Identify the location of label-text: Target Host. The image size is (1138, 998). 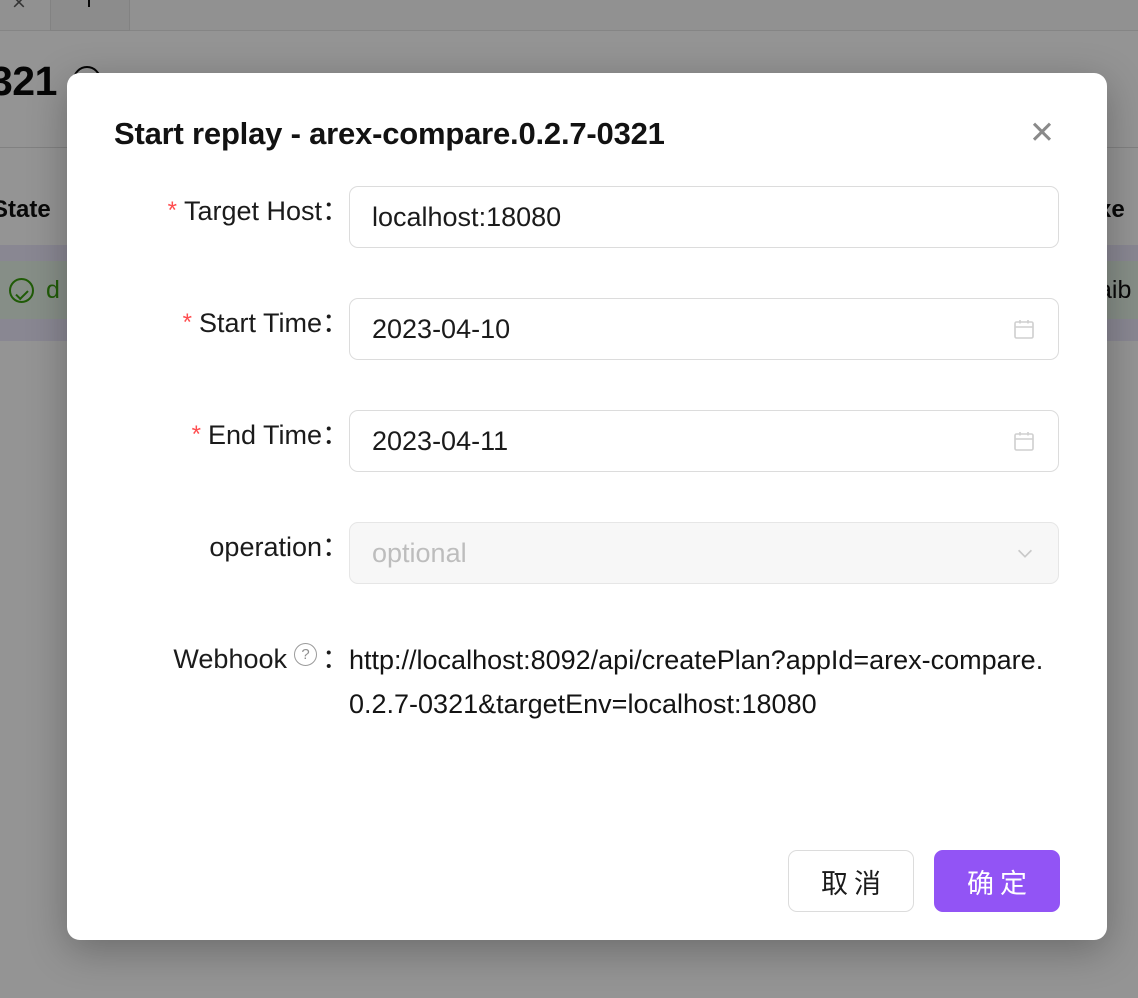
(252, 211).